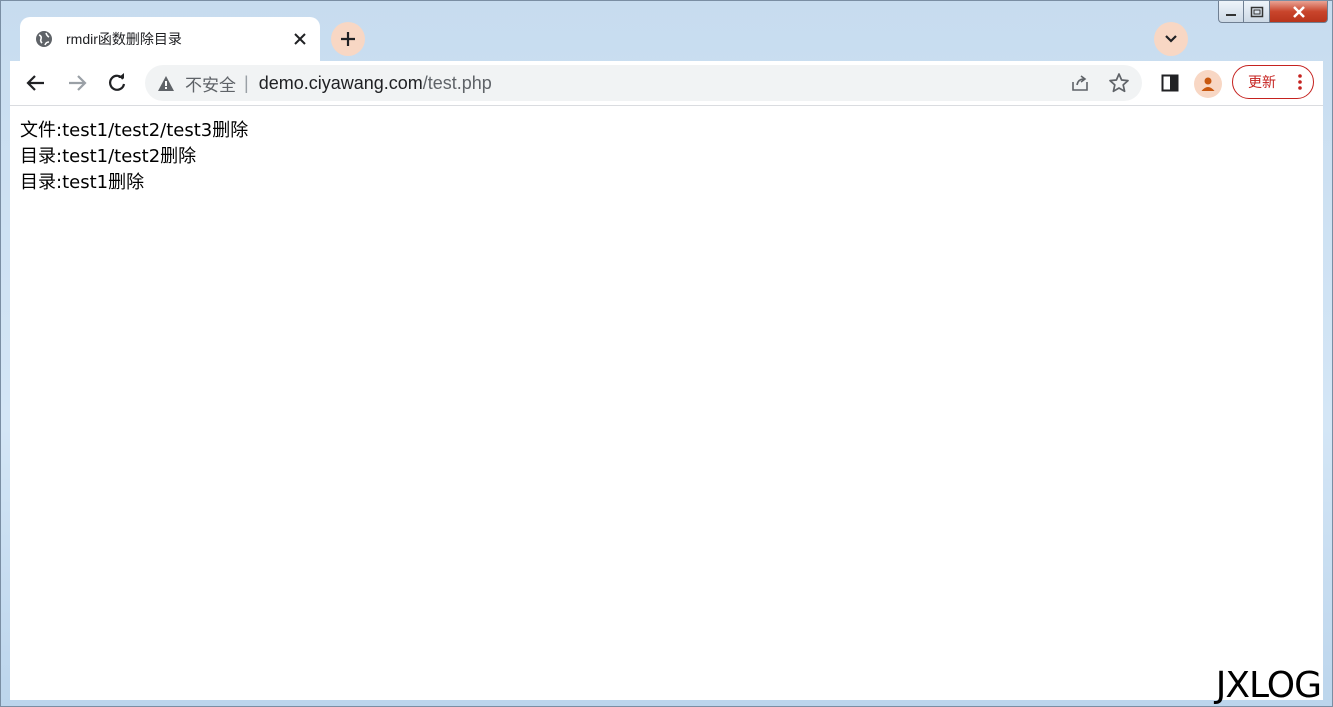 The image size is (1333, 707). I want to click on tab-active: rmdir函数删除目录, so click(170, 39).